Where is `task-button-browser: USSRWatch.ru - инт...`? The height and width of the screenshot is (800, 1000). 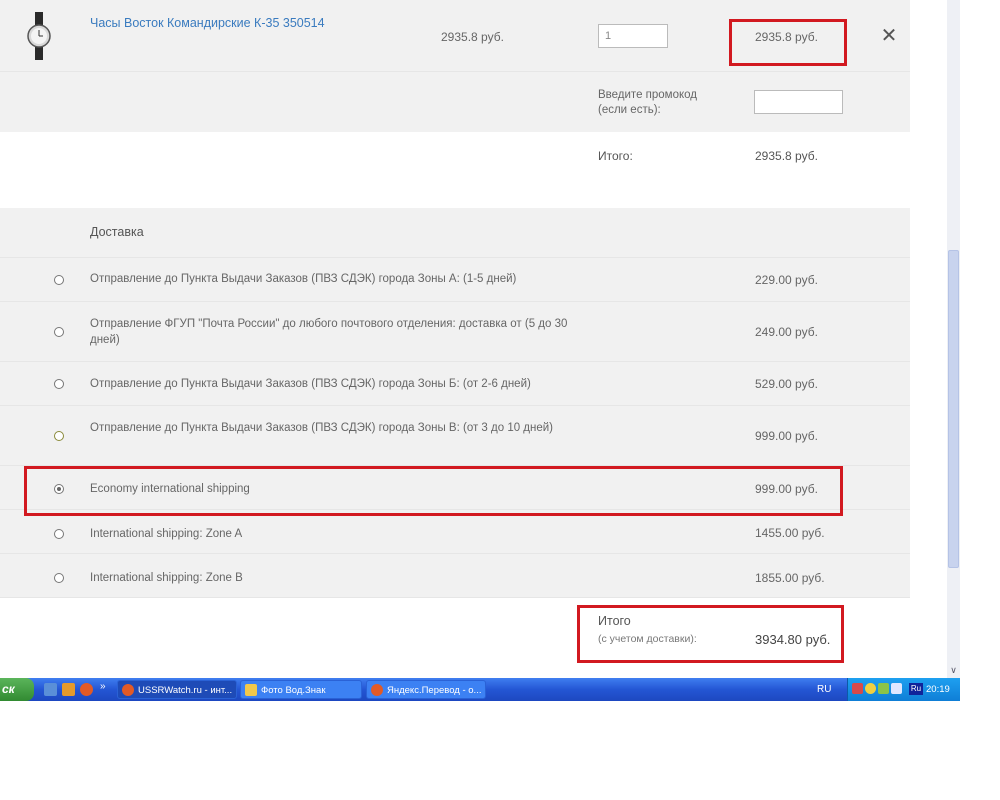 task-button-browser: USSRWatch.ru - инт... is located at coordinates (177, 689).